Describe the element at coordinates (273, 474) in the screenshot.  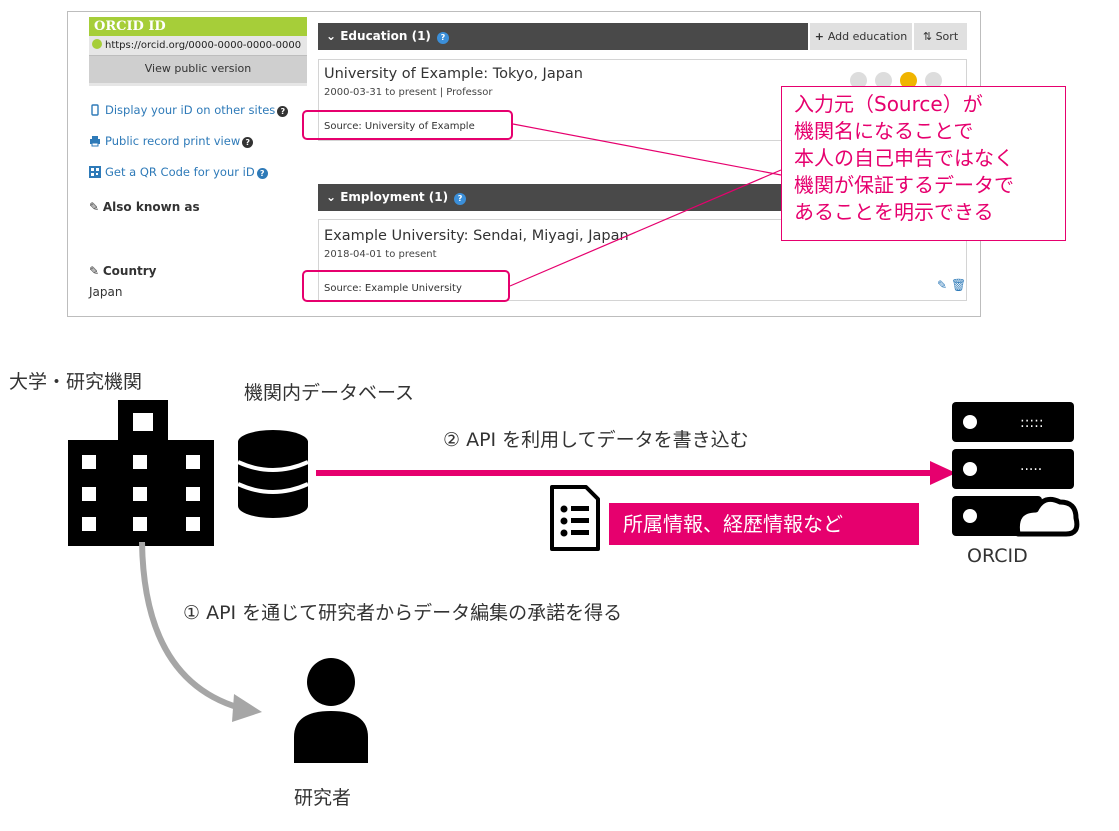
I see `database-icon` at that location.